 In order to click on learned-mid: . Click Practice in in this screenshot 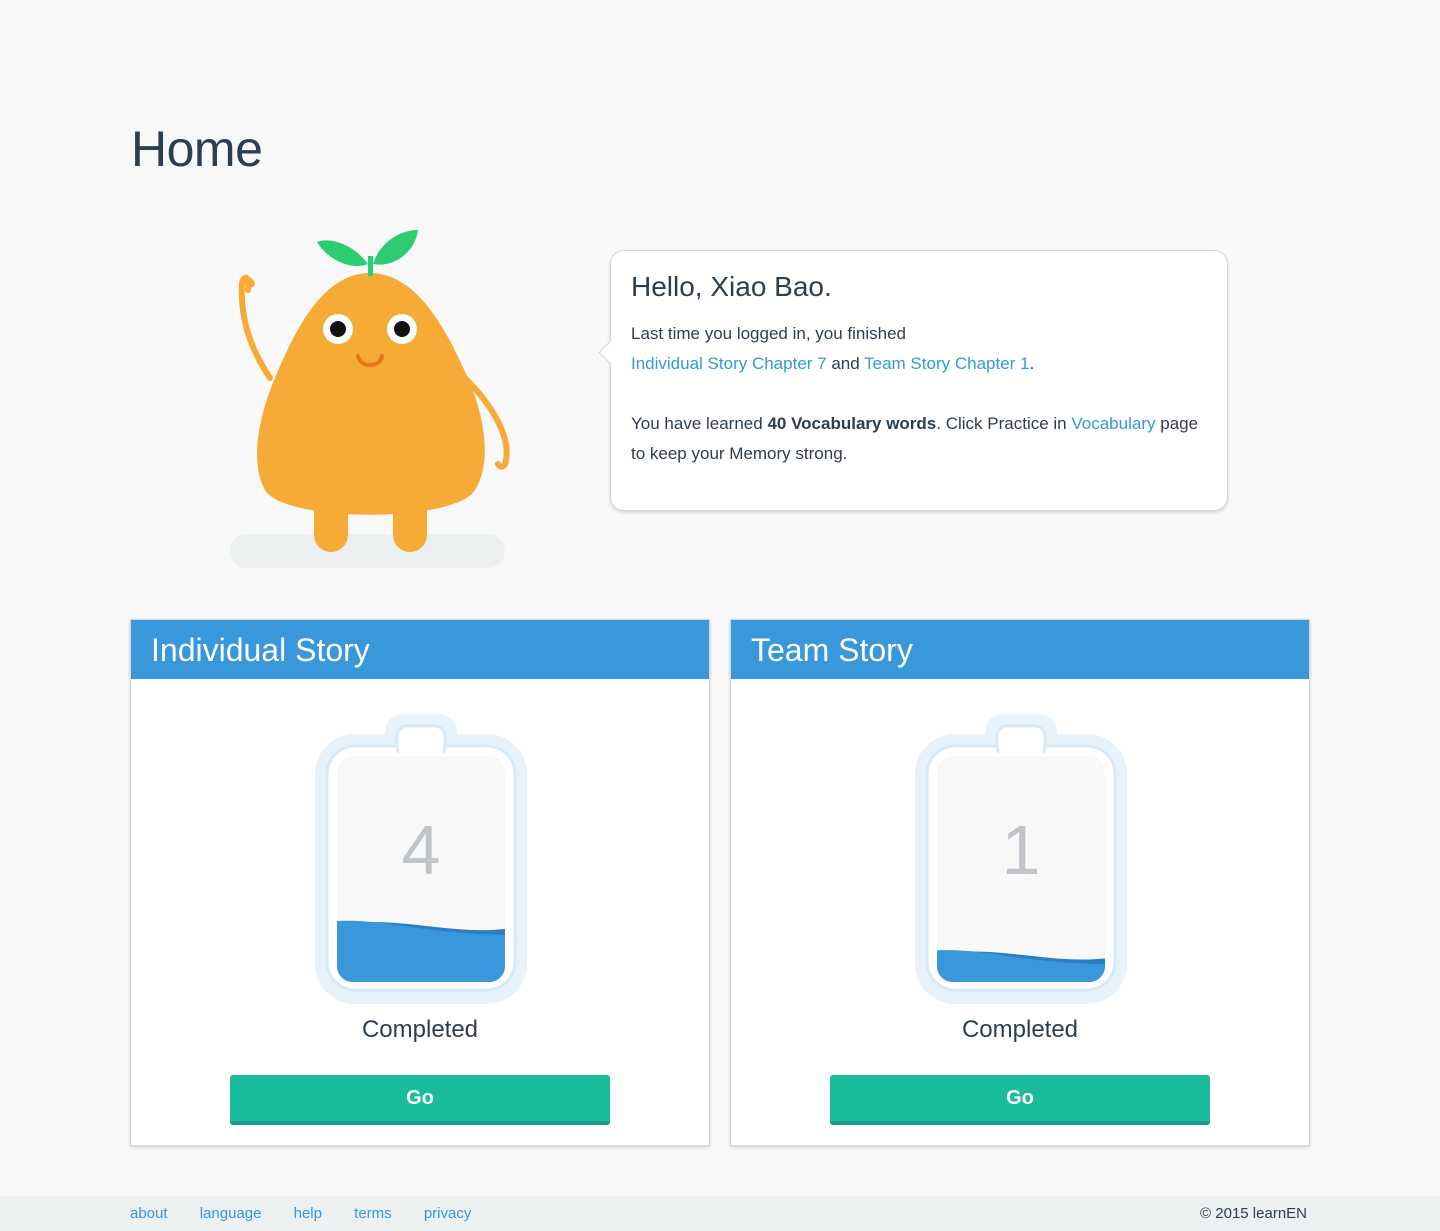, I will do `click(1001, 423)`.